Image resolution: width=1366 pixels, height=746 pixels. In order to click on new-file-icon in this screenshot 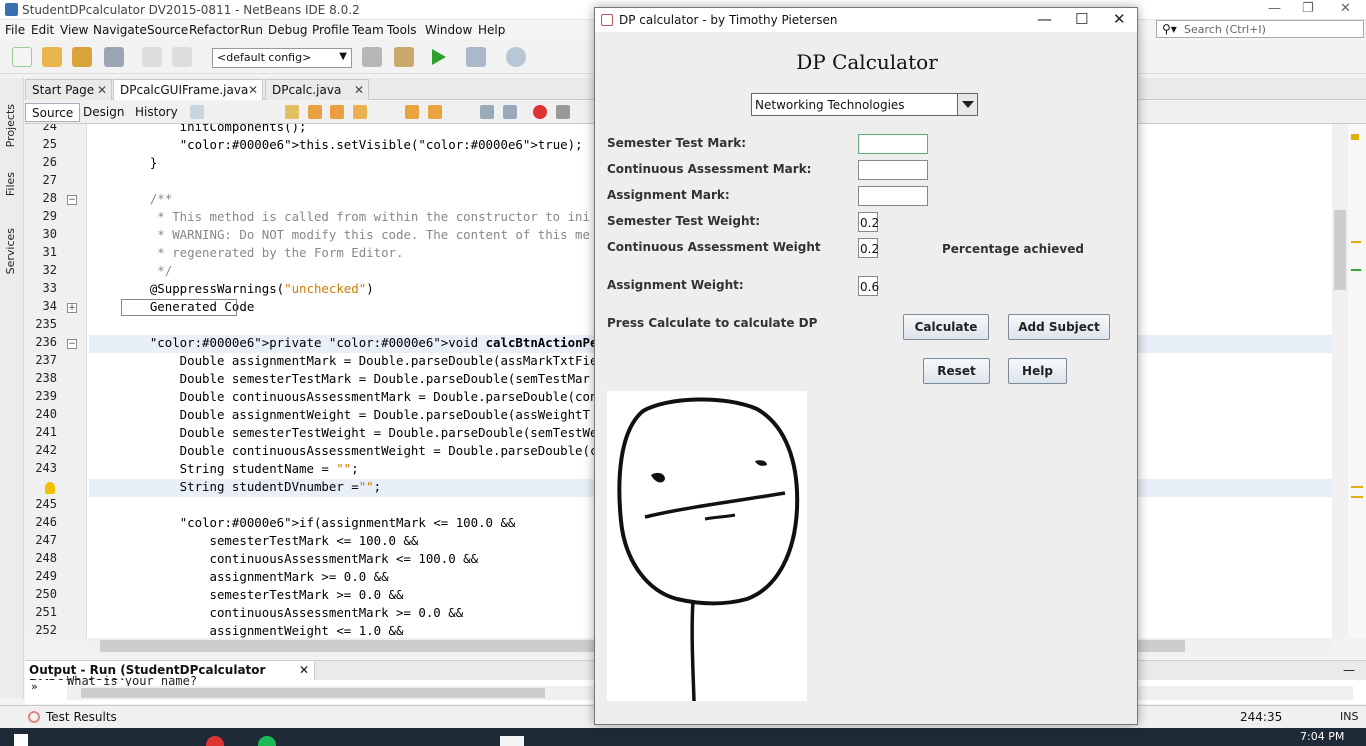, I will do `click(22, 57)`.